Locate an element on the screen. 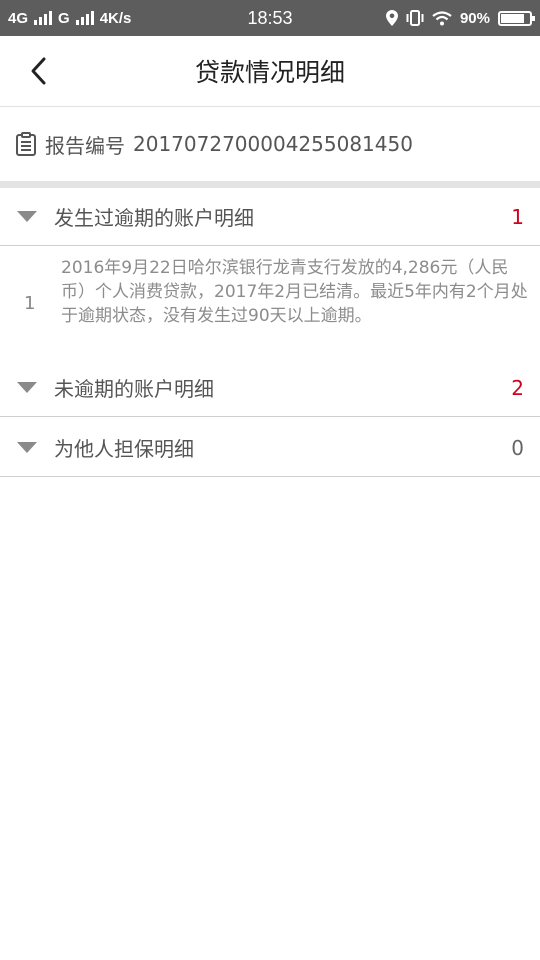 Image resolution: width=540 pixels, height=960 pixels. list-item-index: 1 is located at coordinates (30, 303).